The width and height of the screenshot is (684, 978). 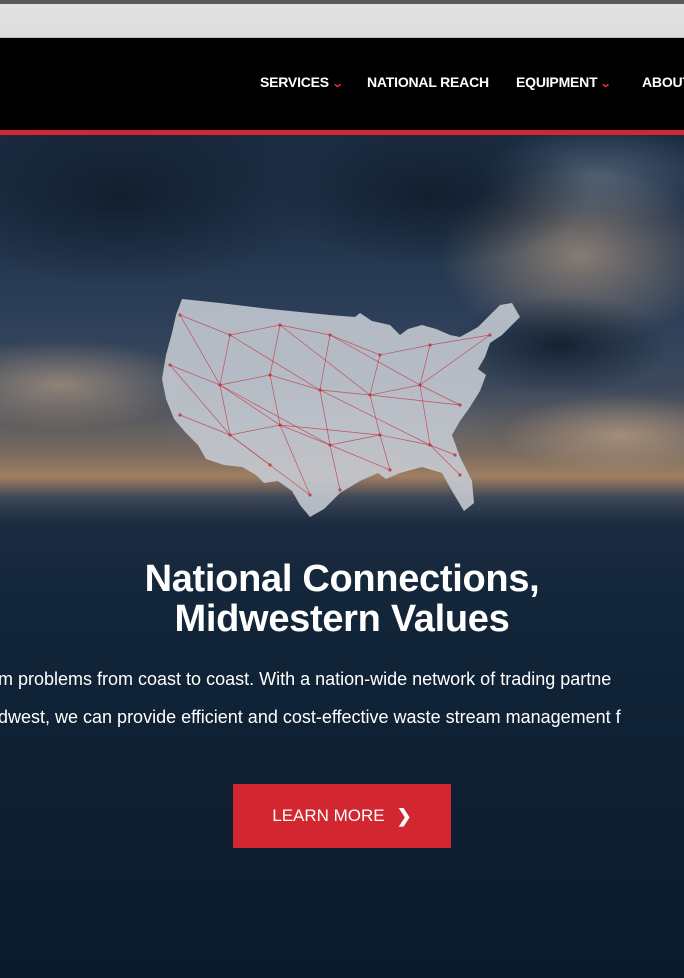 I want to click on learn-more-button: LEARN MORE ❯, so click(x=342, y=816).